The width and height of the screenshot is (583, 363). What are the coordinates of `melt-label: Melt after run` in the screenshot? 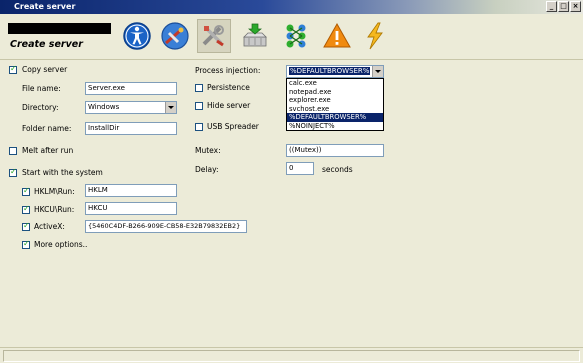 It's located at (48, 150).